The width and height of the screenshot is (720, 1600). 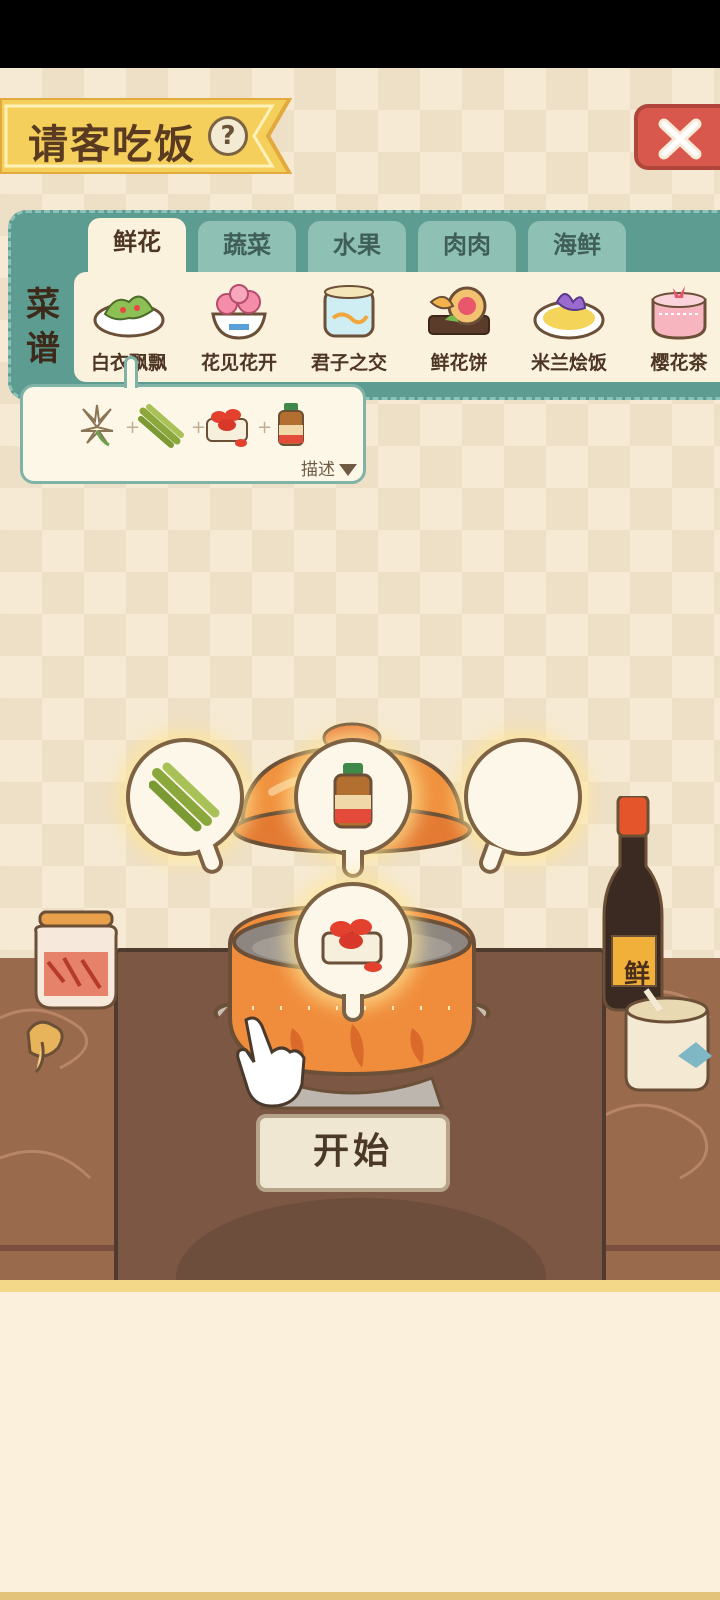 What do you see at coordinates (679, 313) in the screenshot?
I see `sakura-tea-icon` at bounding box center [679, 313].